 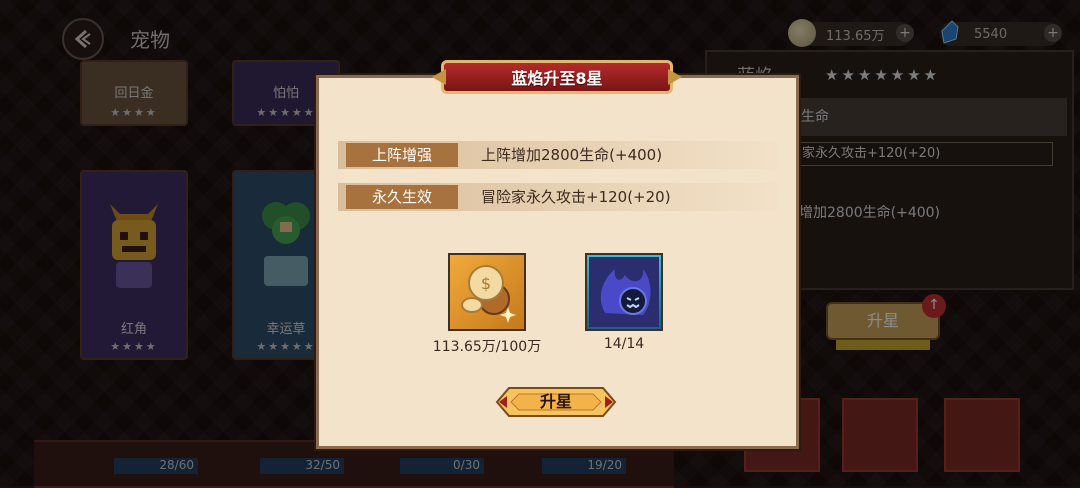 I want to click on effect-text: 冒险家永久攻击+120(+20), so click(x=576, y=197).